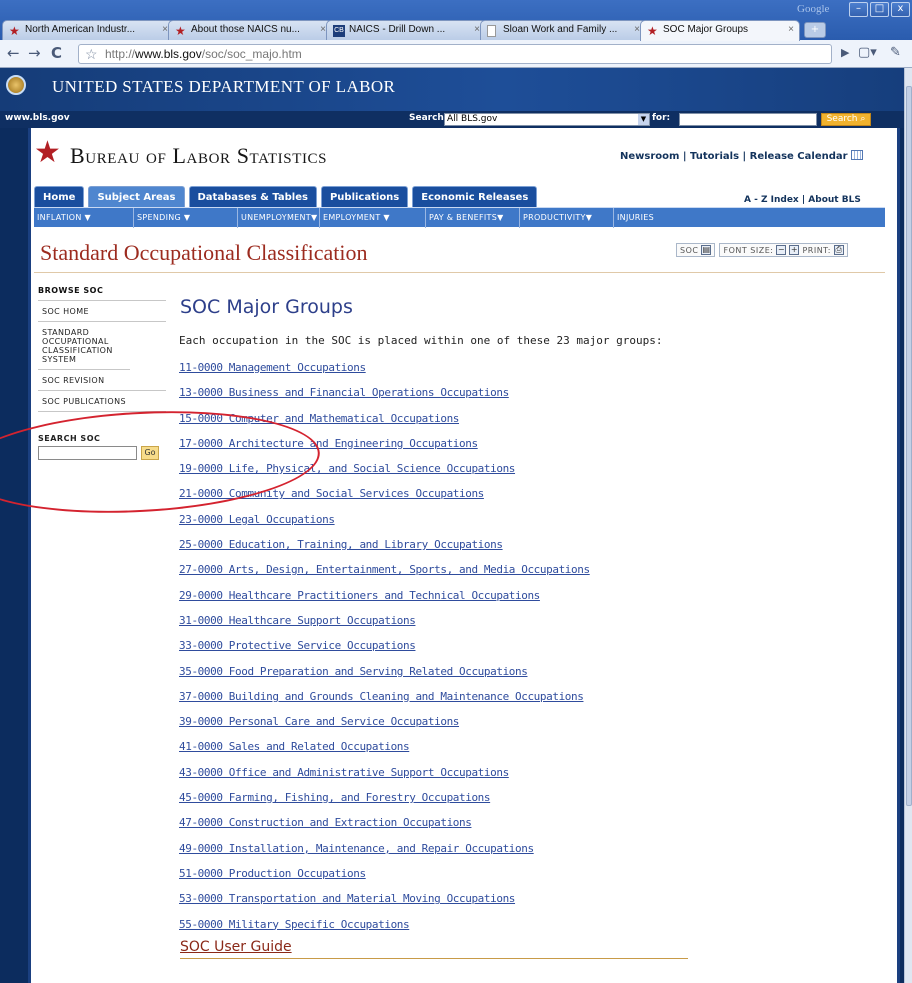 The height and width of the screenshot is (983, 912). What do you see at coordinates (459, 272) in the screenshot?
I see `title-divider` at bounding box center [459, 272].